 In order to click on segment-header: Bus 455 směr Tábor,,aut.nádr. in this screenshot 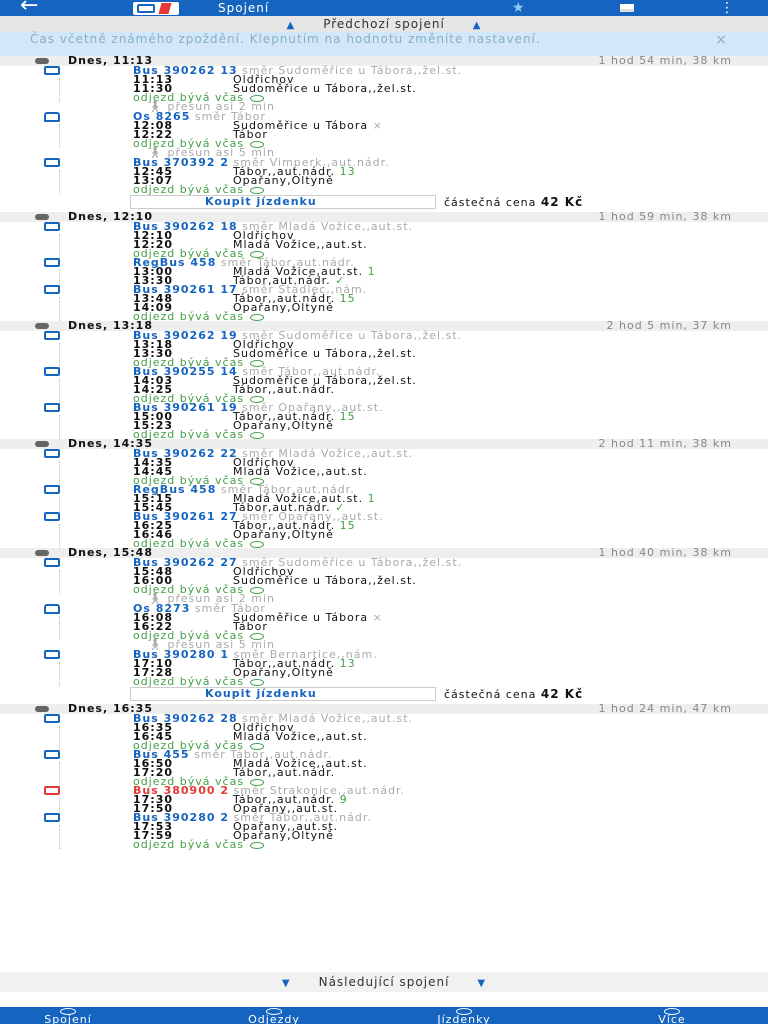, I will do `click(450, 754)`.